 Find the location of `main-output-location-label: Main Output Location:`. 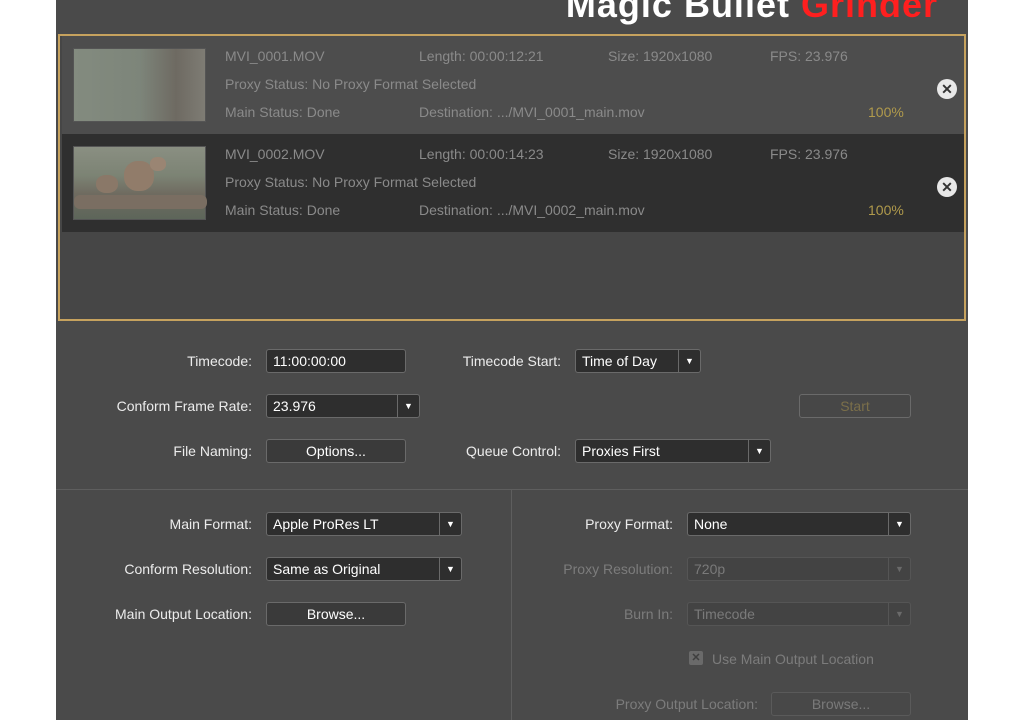

main-output-location-label: Main Output Location: is located at coordinates (183, 614).